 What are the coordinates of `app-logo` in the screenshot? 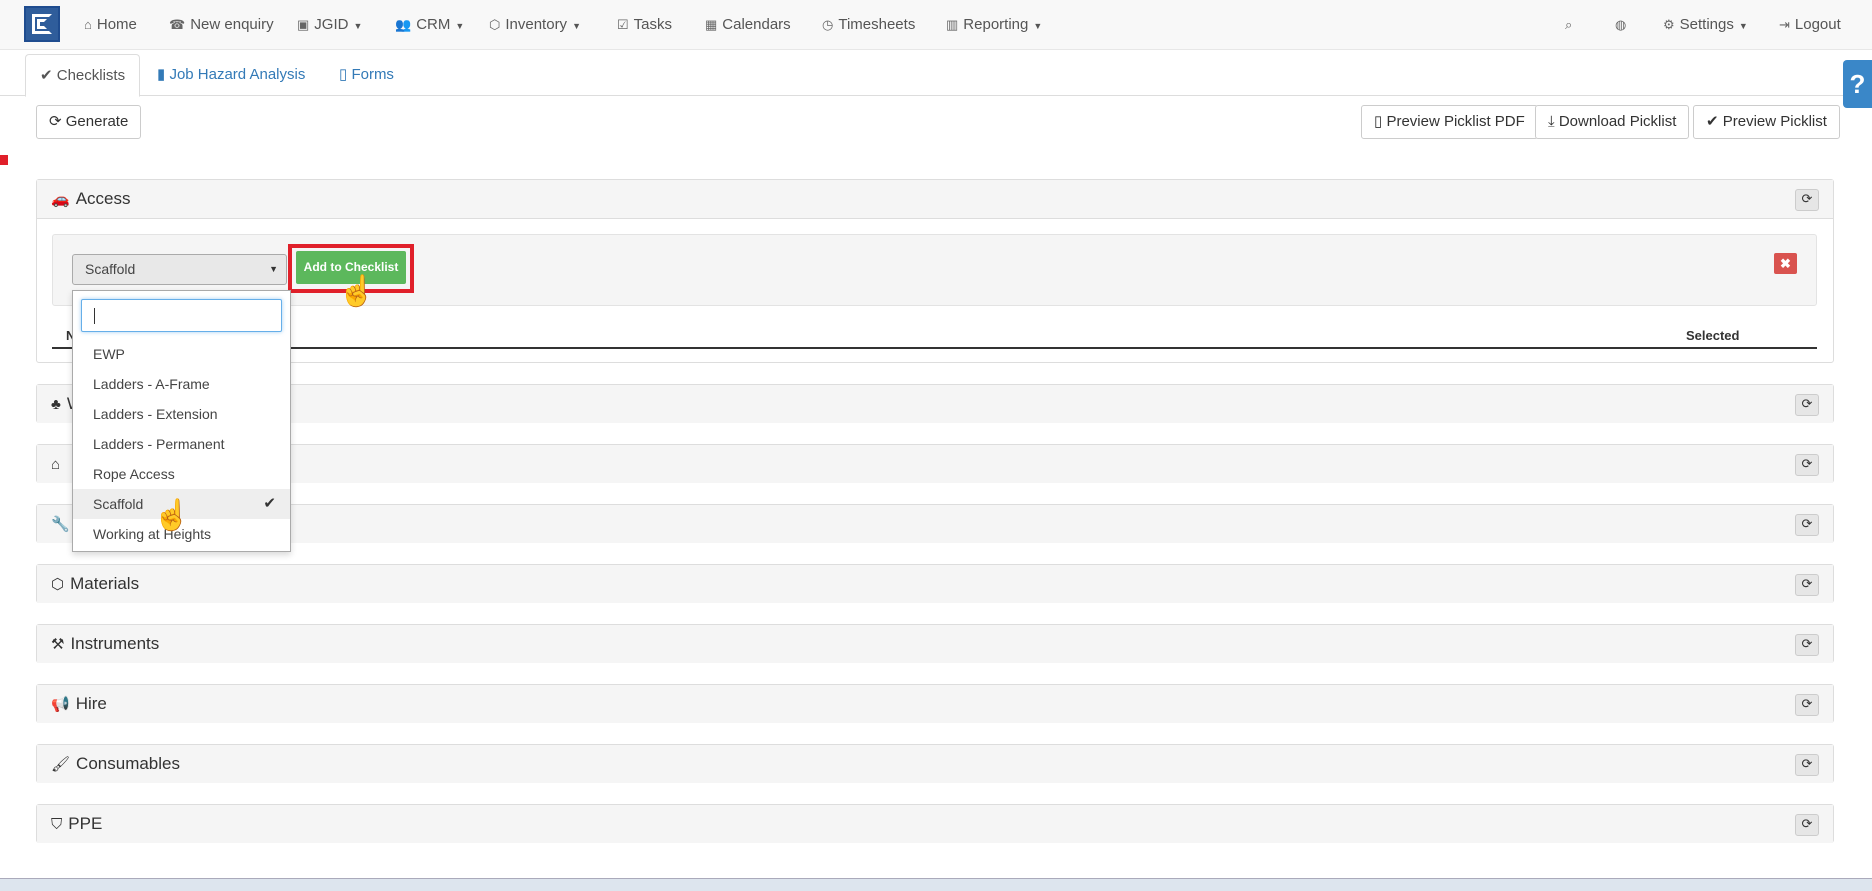 It's located at (42, 24).